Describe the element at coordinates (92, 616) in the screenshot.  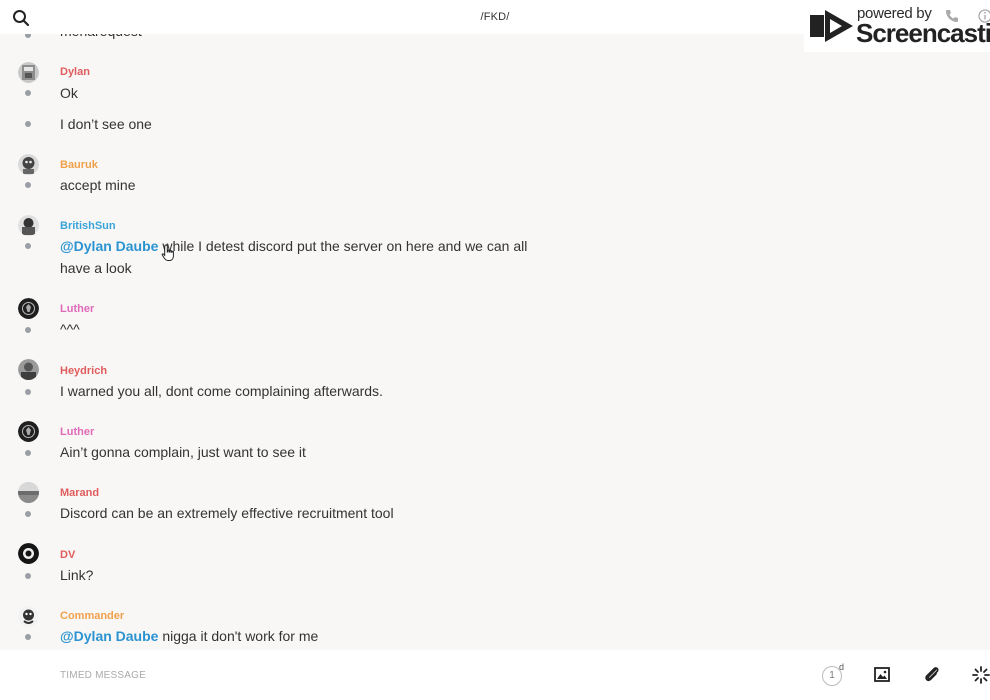
I see `message-author: Commander` at that location.